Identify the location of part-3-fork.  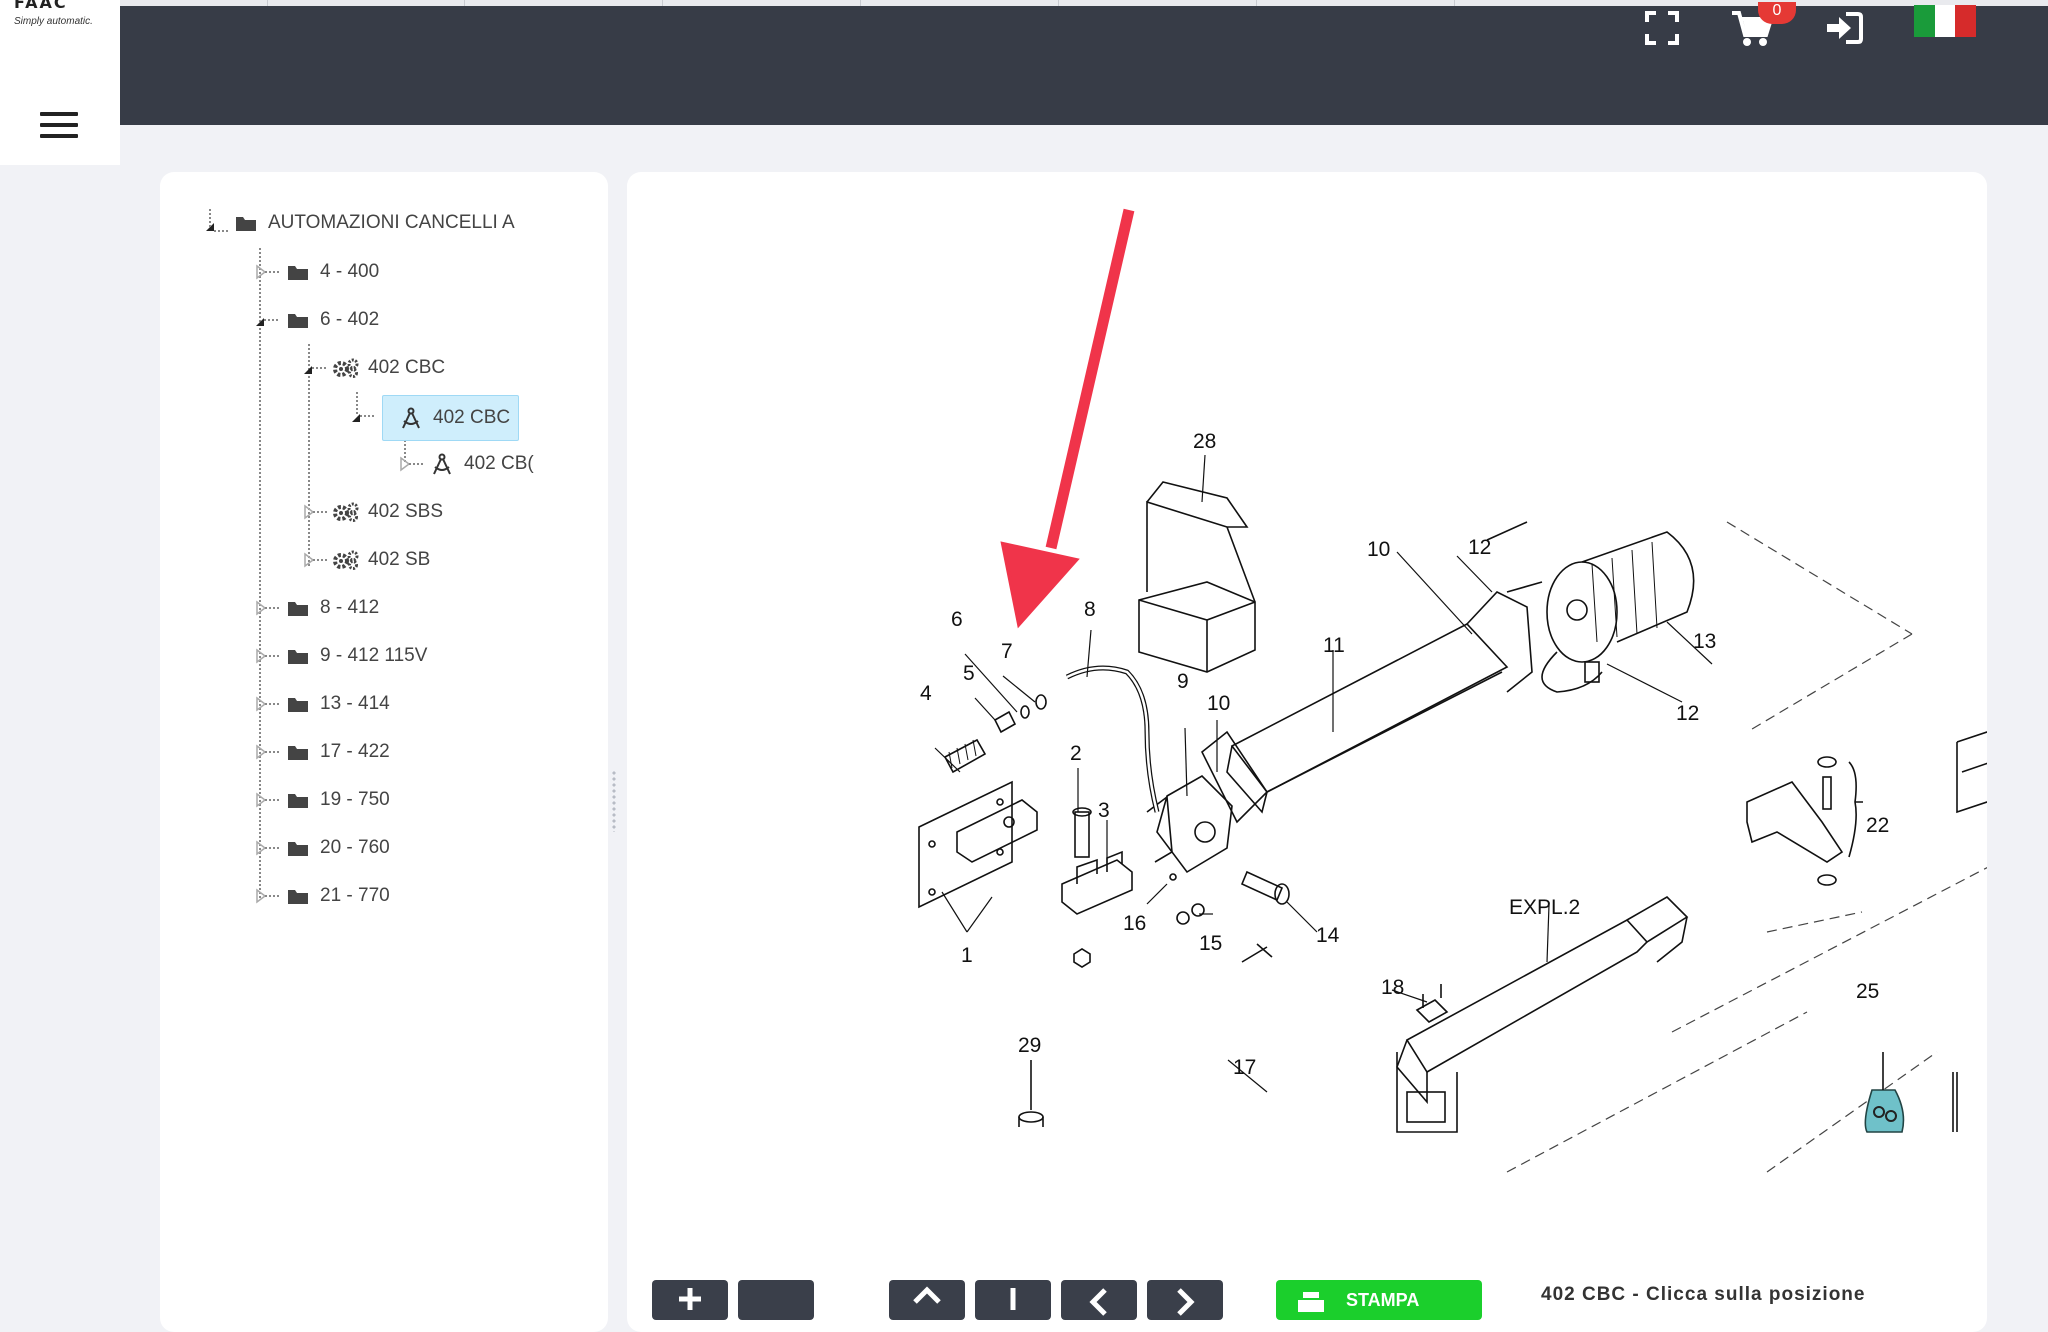
(1097, 887).